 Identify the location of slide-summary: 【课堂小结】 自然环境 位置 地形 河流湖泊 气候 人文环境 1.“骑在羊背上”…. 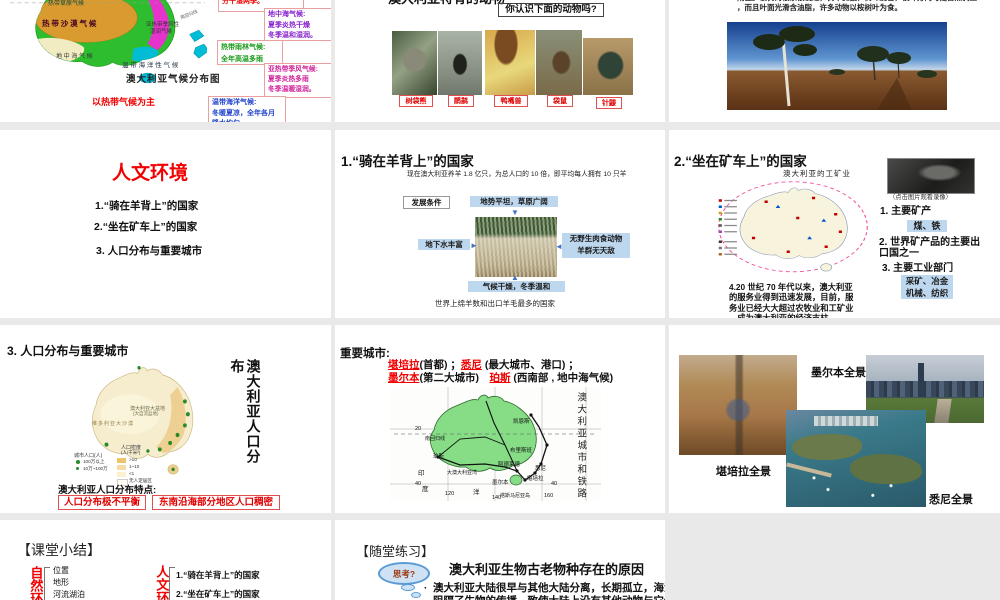
(165, 560).